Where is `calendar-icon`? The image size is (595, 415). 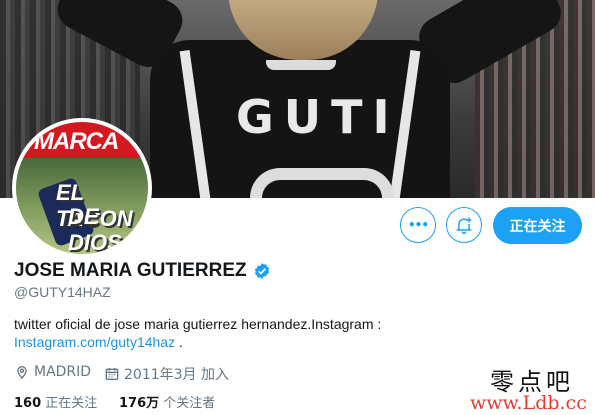 calendar-icon is located at coordinates (112, 374).